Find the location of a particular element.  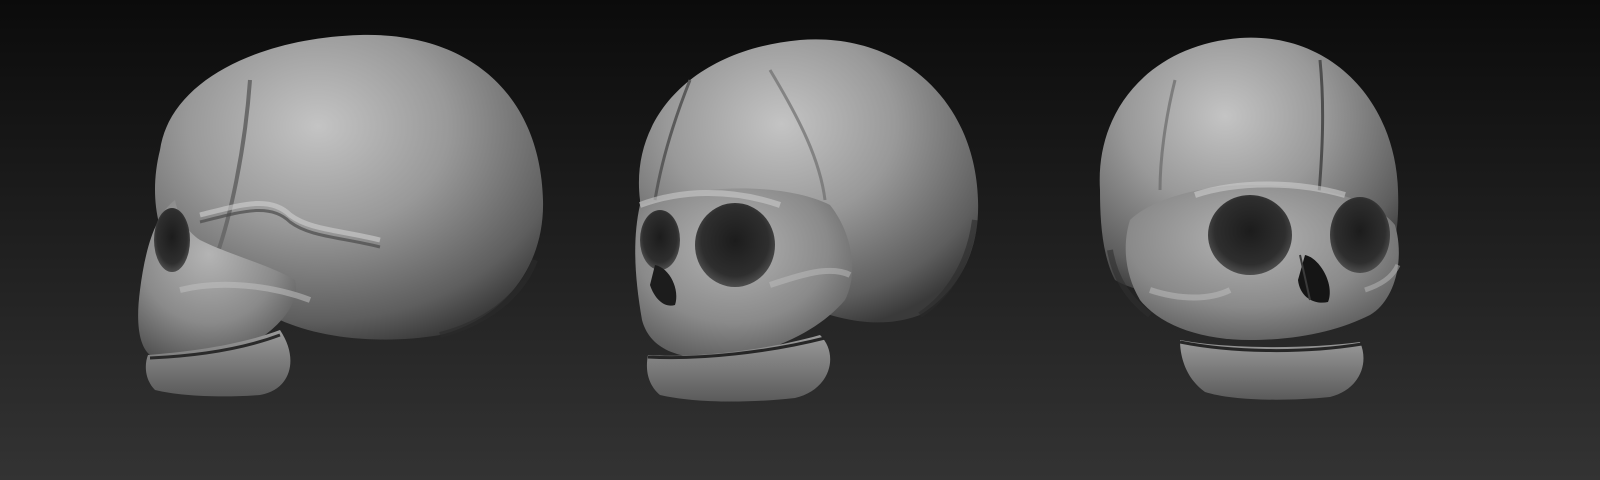

skull-threequarter-orbit-right is located at coordinates (735, 245).